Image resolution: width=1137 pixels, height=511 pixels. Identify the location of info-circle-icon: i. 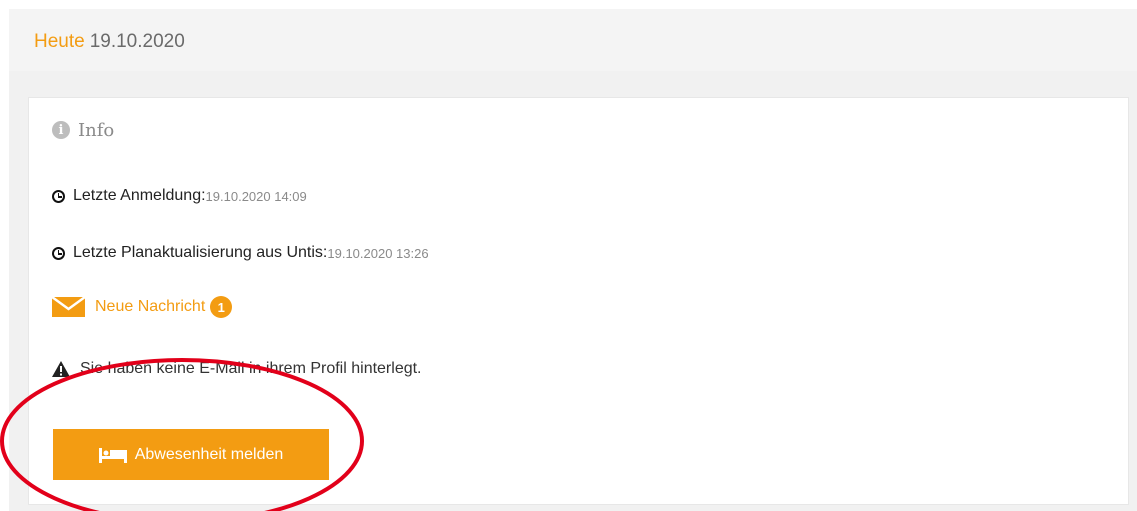
(61, 130).